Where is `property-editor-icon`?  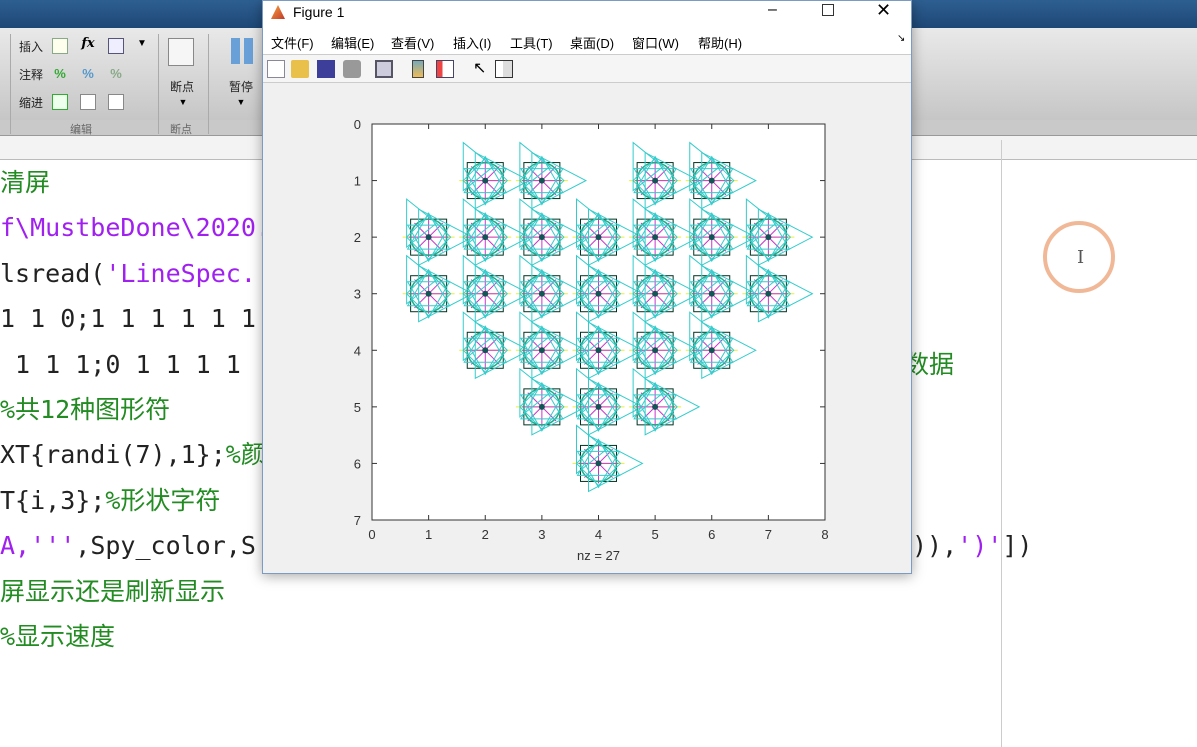 property-editor-icon is located at coordinates (504, 69).